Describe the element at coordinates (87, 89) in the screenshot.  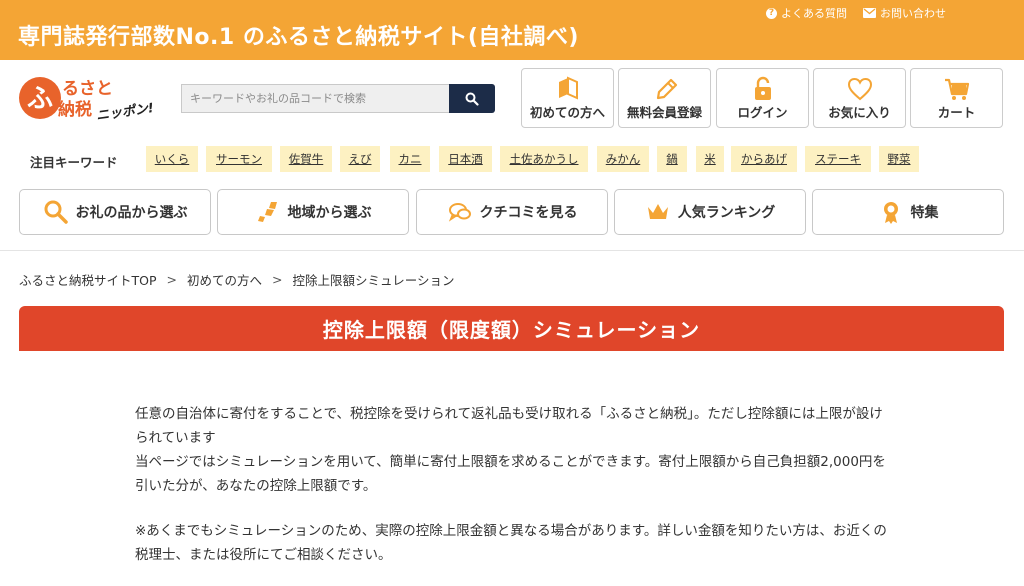
I see `svg-text: るさと` at that location.